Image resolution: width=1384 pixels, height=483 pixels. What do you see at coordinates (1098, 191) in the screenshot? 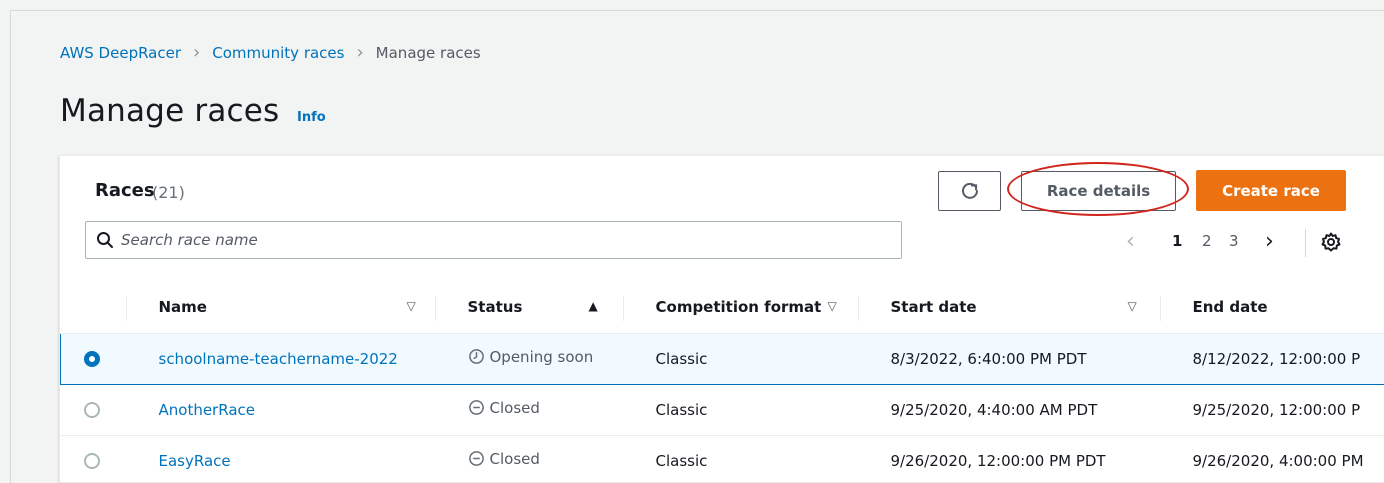
I see `race-details-button: Race details` at bounding box center [1098, 191].